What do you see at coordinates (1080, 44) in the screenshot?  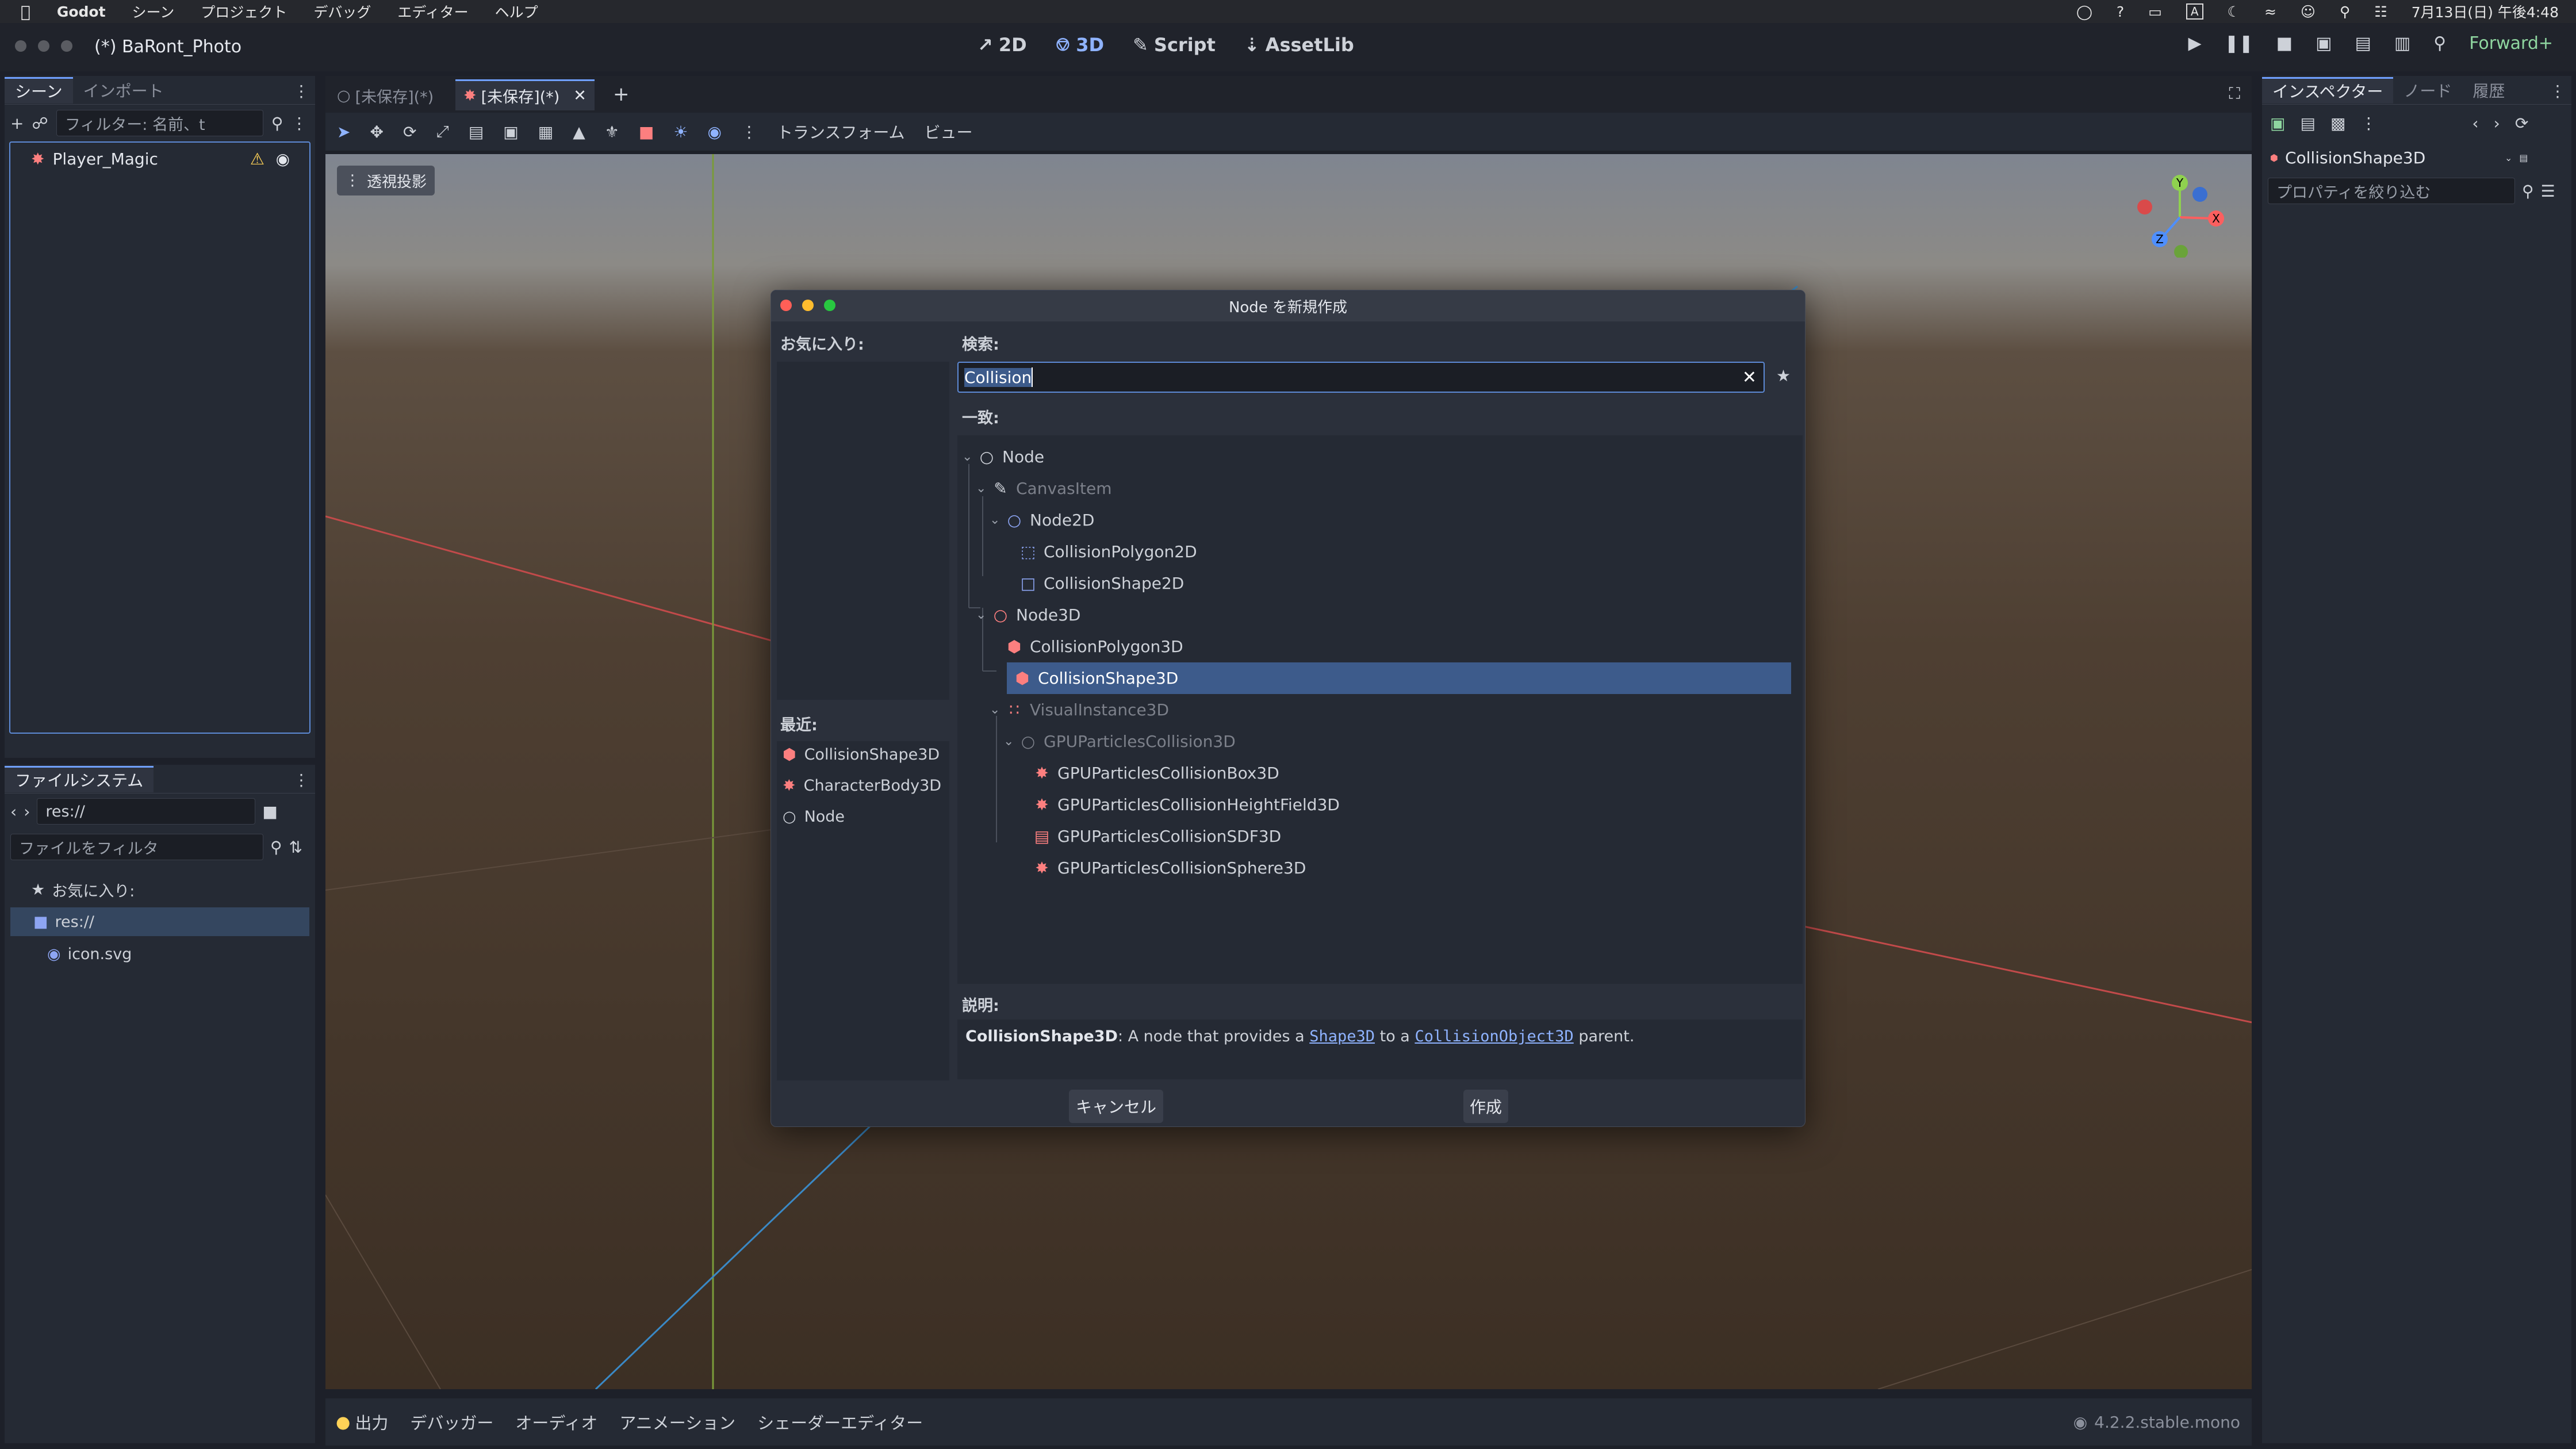 I see `workspace-3d: ⎊ 3D` at bounding box center [1080, 44].